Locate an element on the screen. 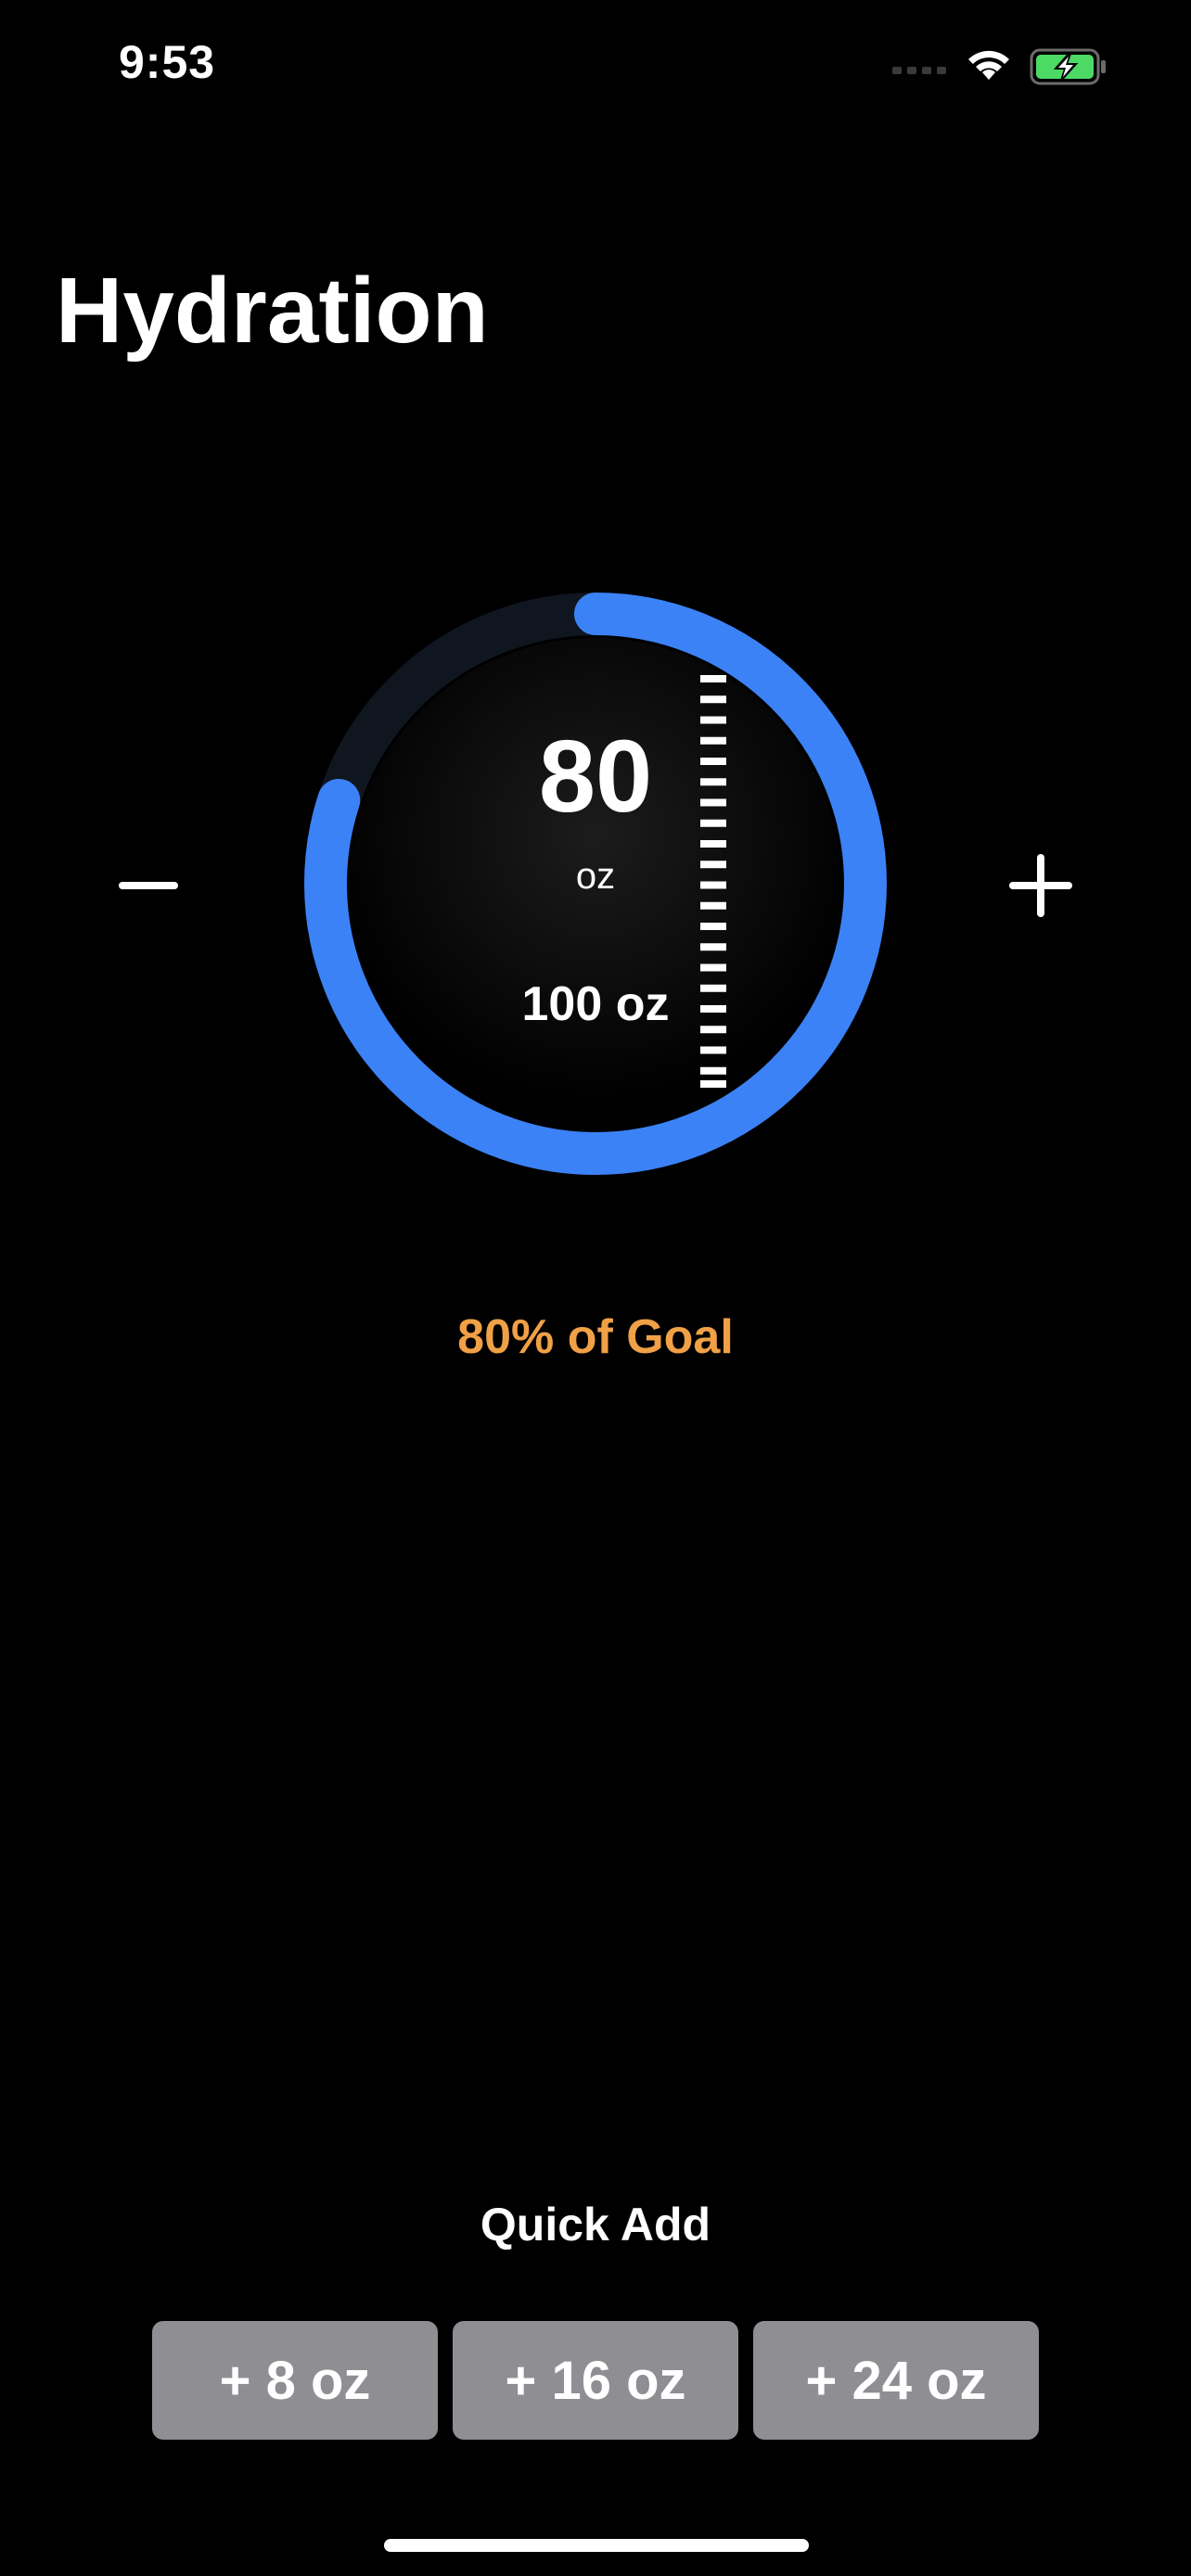  current-intake-value: 80 is located at coordinates (595, 777).